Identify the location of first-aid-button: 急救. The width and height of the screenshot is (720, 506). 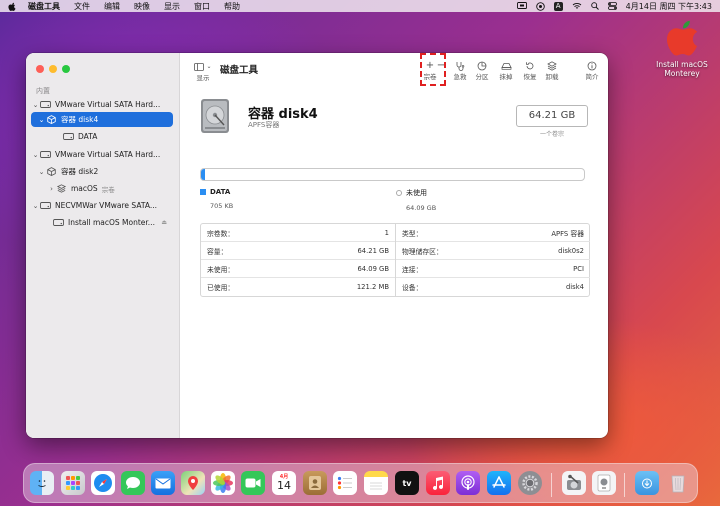
(460, 70).